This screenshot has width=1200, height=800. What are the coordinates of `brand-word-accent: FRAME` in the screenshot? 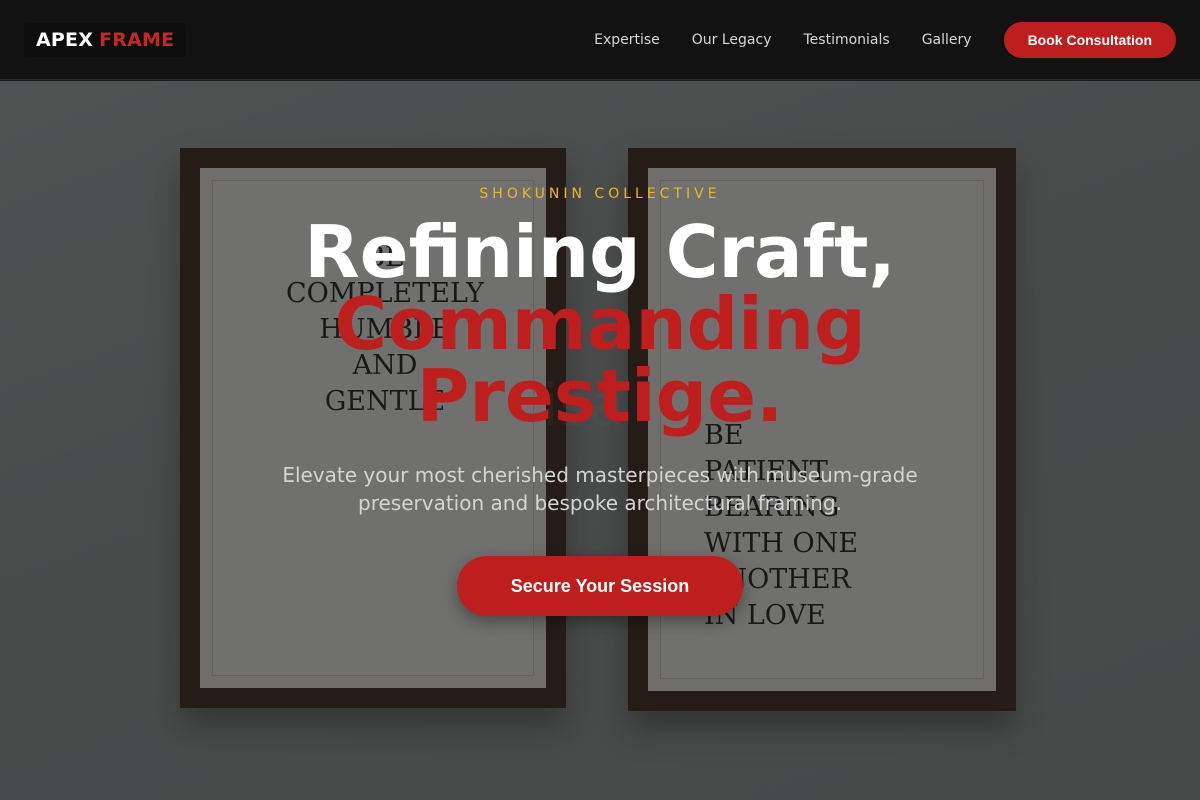 It's located at (137, 39).